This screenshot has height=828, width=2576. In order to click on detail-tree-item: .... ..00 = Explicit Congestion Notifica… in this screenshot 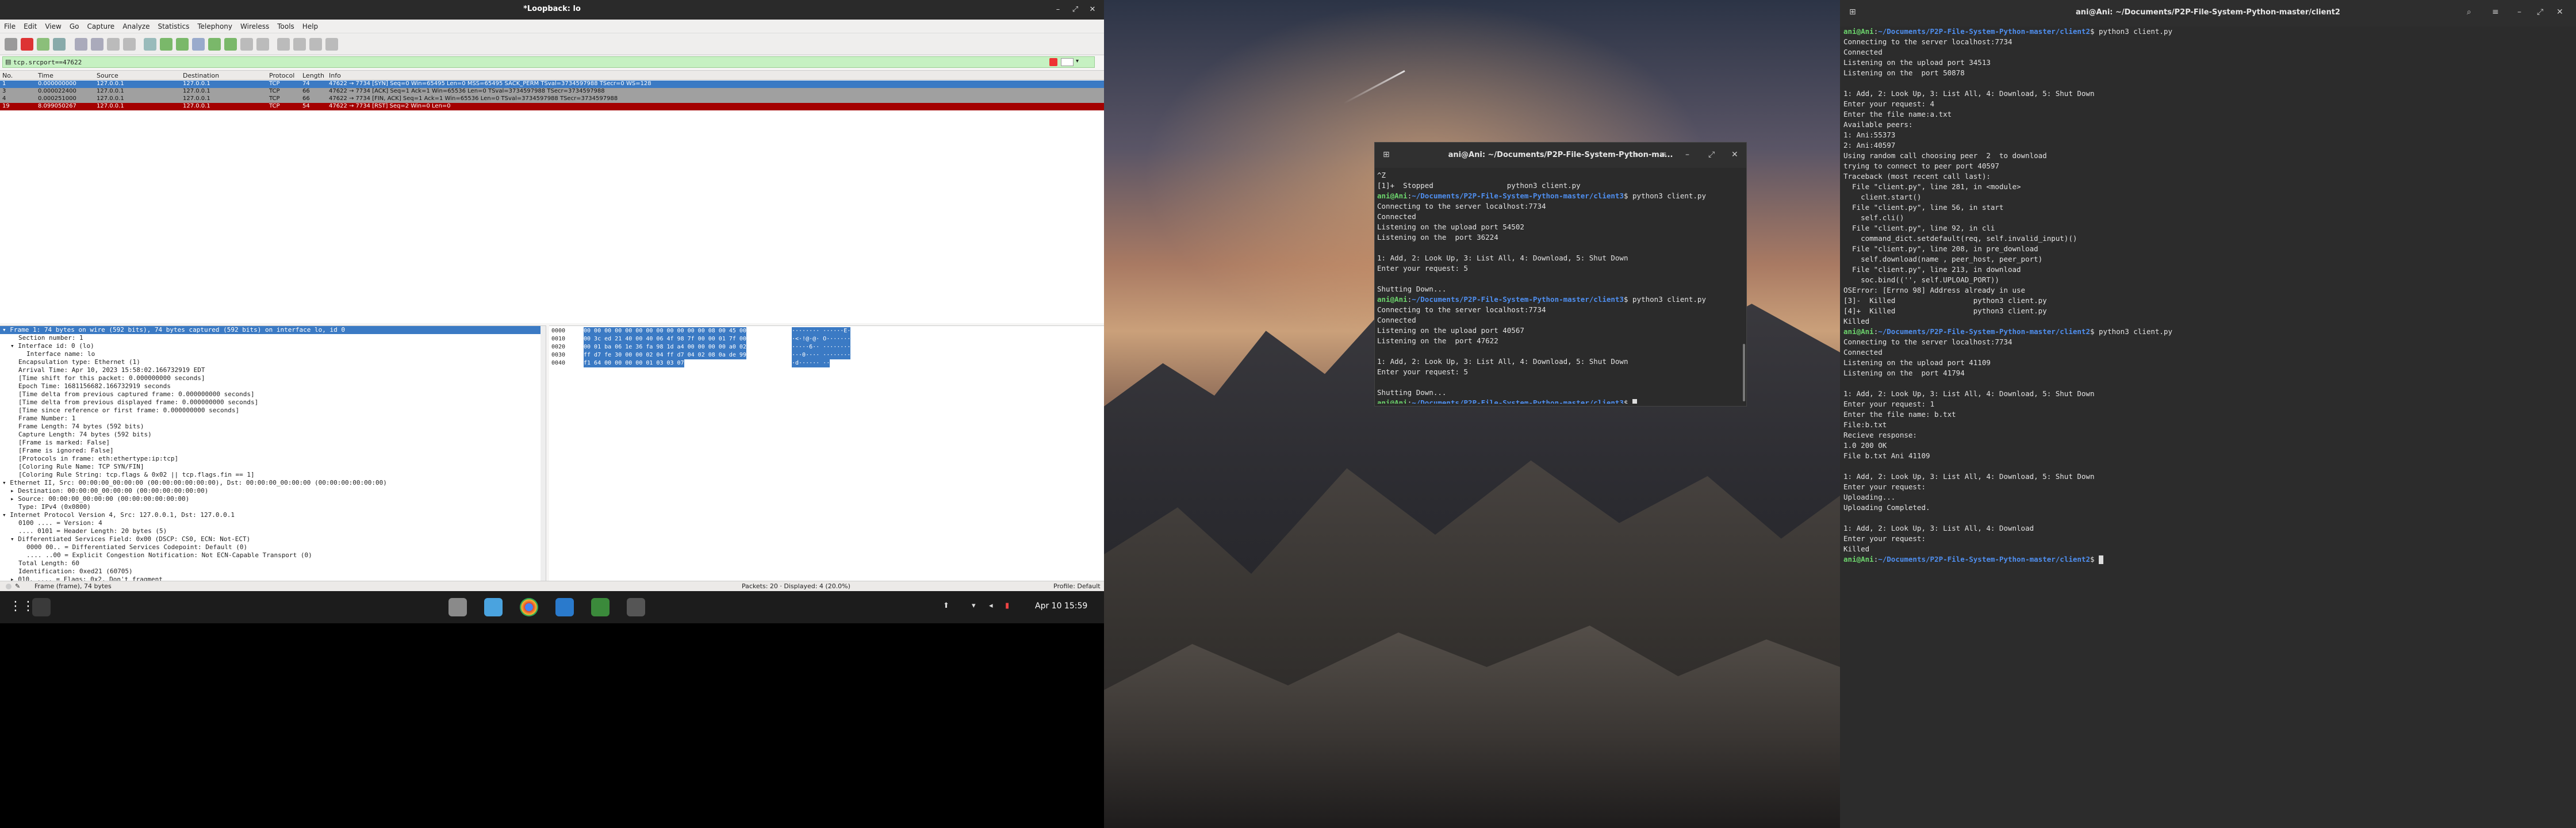, I will do `click(169, 555)`.